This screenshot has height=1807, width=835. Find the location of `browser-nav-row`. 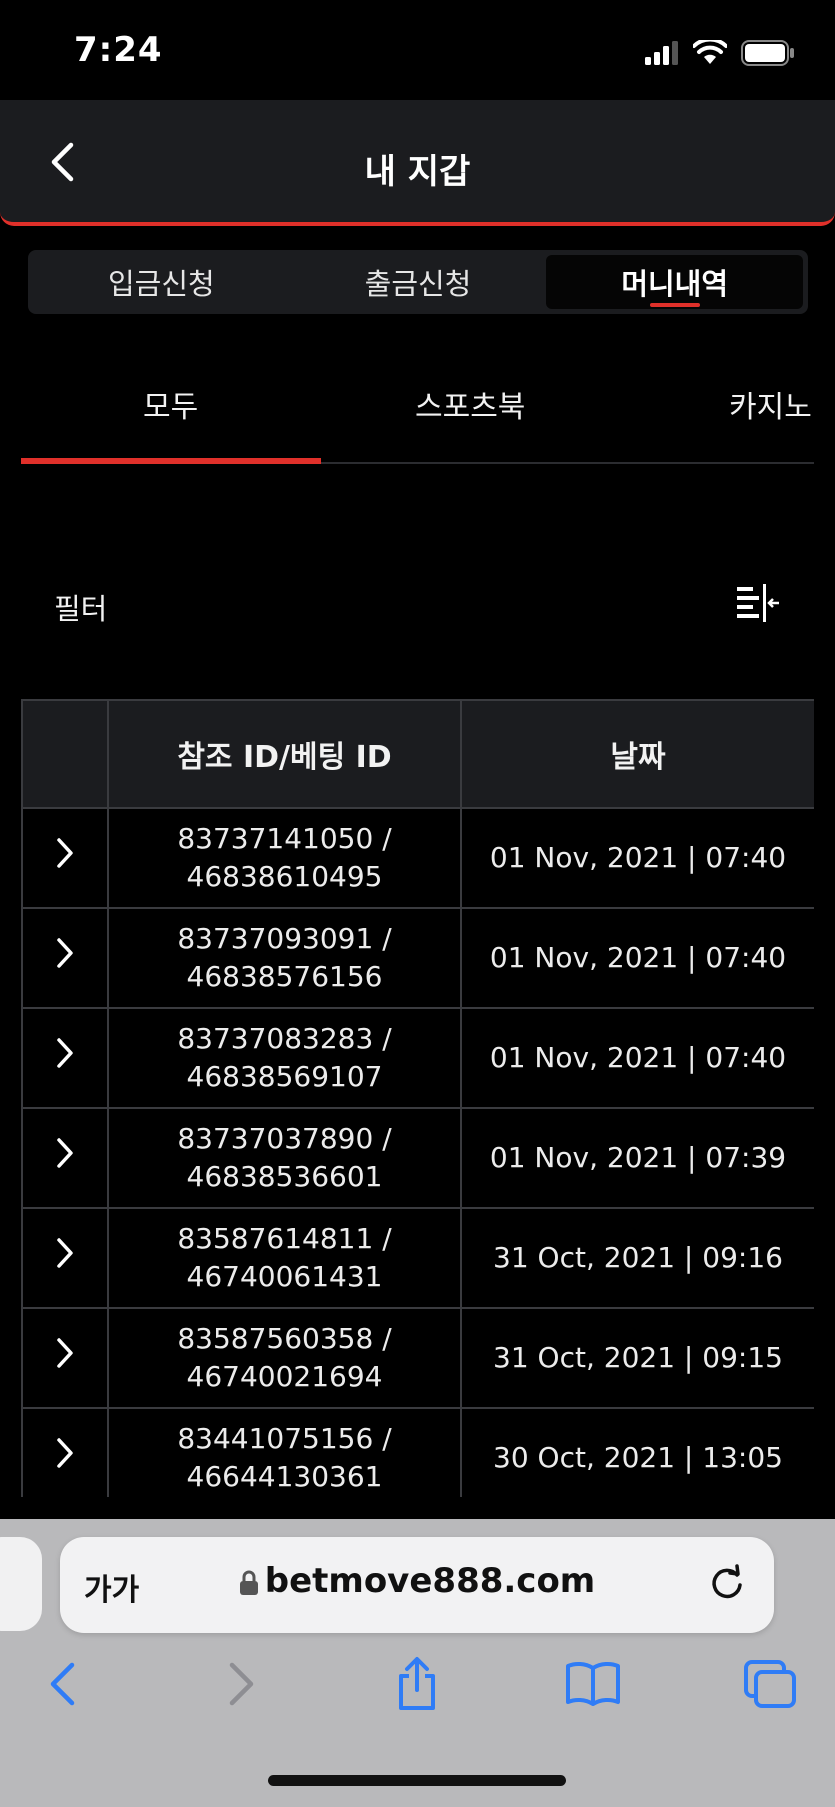

browser-nav-row is located at coordinates (417, 1689).